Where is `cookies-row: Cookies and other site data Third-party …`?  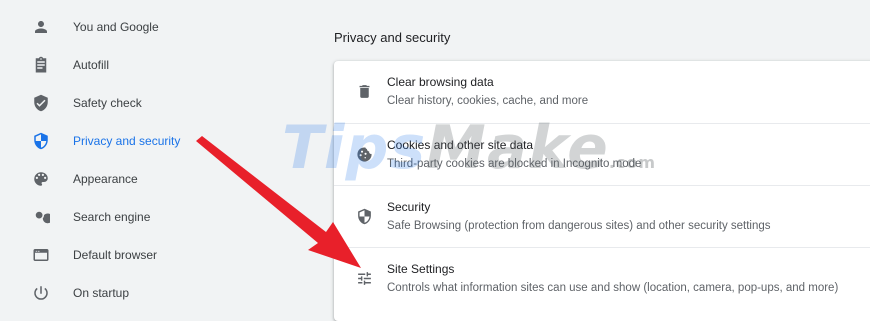 cookies-row: Cookies and other site data Third-party … is located at coordinates (602, 154).